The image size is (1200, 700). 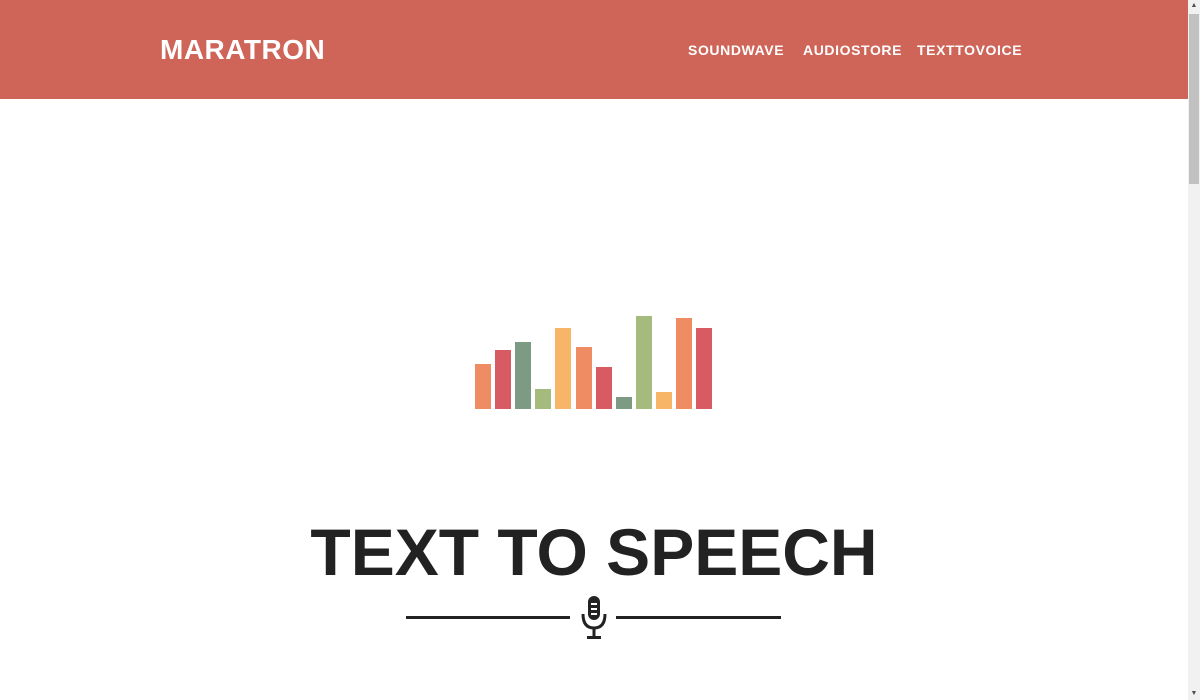 What do you see at coordinates (698, 617) in the screenshot?
I see `divider-line-right` at bounding box center [698, 617].